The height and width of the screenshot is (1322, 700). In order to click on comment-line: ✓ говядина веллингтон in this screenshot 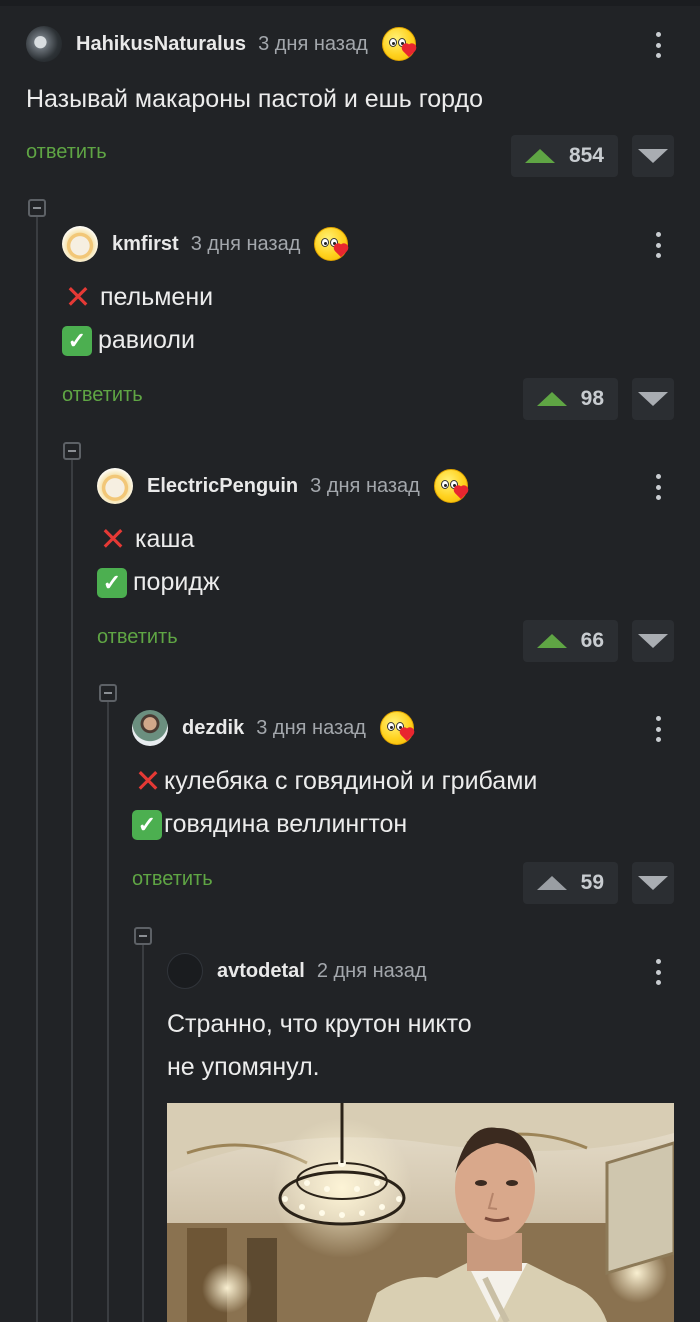, I will do `click(403, 824)`.